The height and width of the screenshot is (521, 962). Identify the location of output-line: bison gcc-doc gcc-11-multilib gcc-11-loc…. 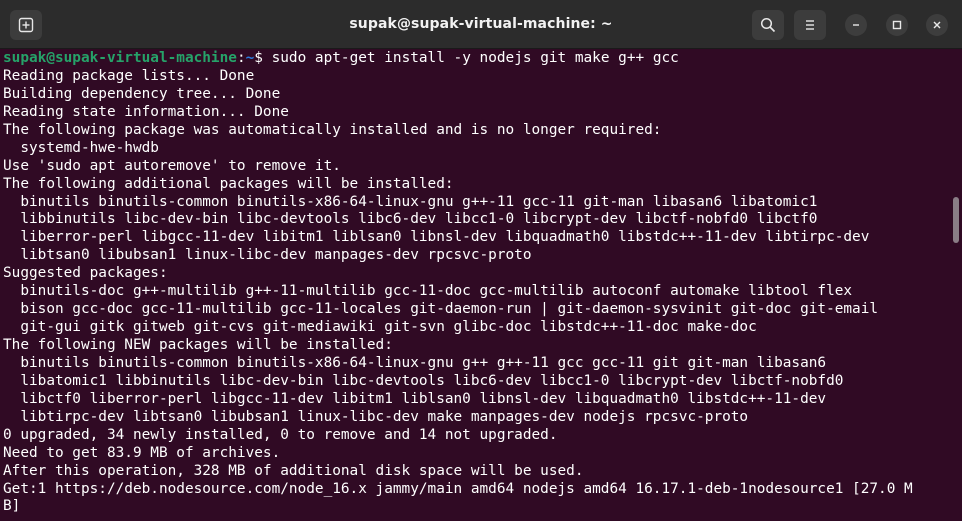
(441, 309).